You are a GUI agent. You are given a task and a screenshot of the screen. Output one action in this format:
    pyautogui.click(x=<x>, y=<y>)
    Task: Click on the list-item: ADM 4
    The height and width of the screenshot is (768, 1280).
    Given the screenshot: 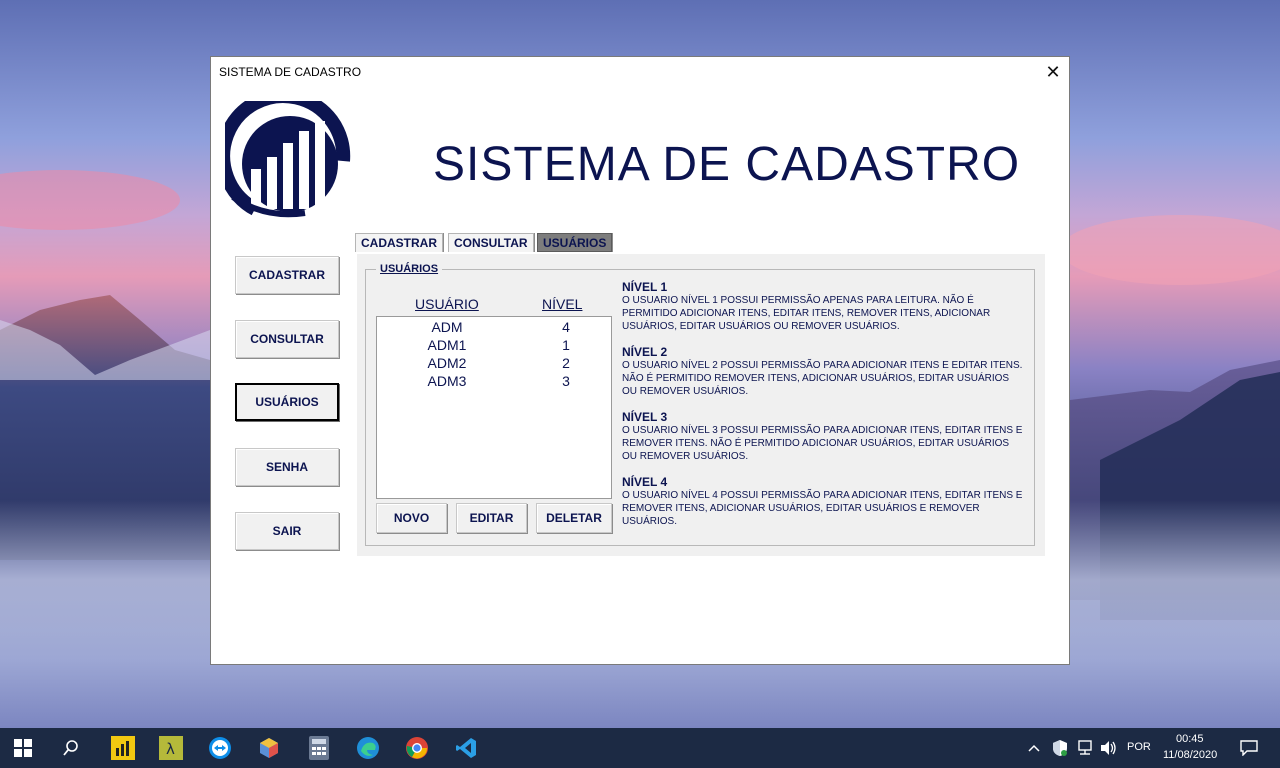 What is the action you would take?
    pyautogui.click(x=494, y=328)
    